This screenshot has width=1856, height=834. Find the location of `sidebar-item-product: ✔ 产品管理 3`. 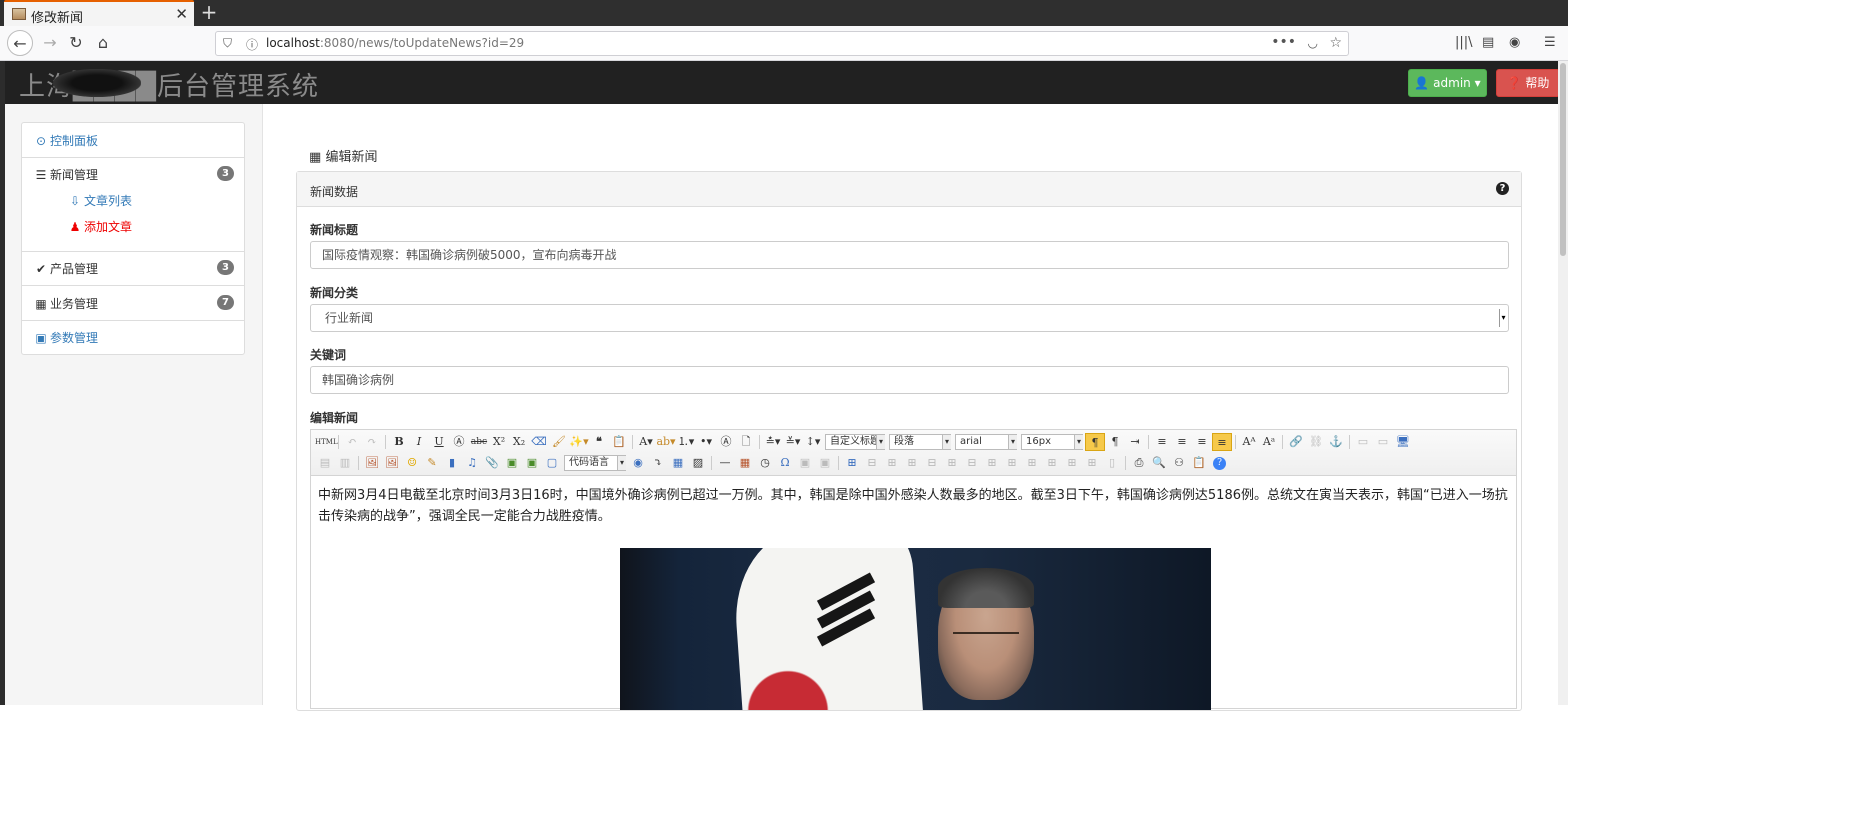

sidebar-item-product: ✔ 产品管理 3 is located at coordinates (134, 268).